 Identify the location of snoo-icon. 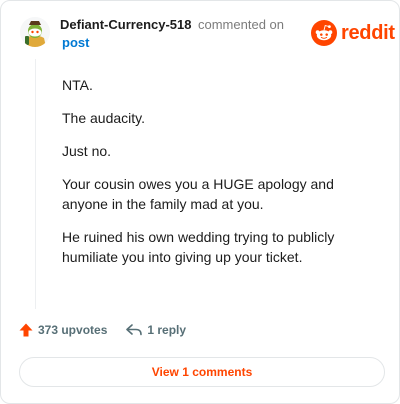
(324, 33).